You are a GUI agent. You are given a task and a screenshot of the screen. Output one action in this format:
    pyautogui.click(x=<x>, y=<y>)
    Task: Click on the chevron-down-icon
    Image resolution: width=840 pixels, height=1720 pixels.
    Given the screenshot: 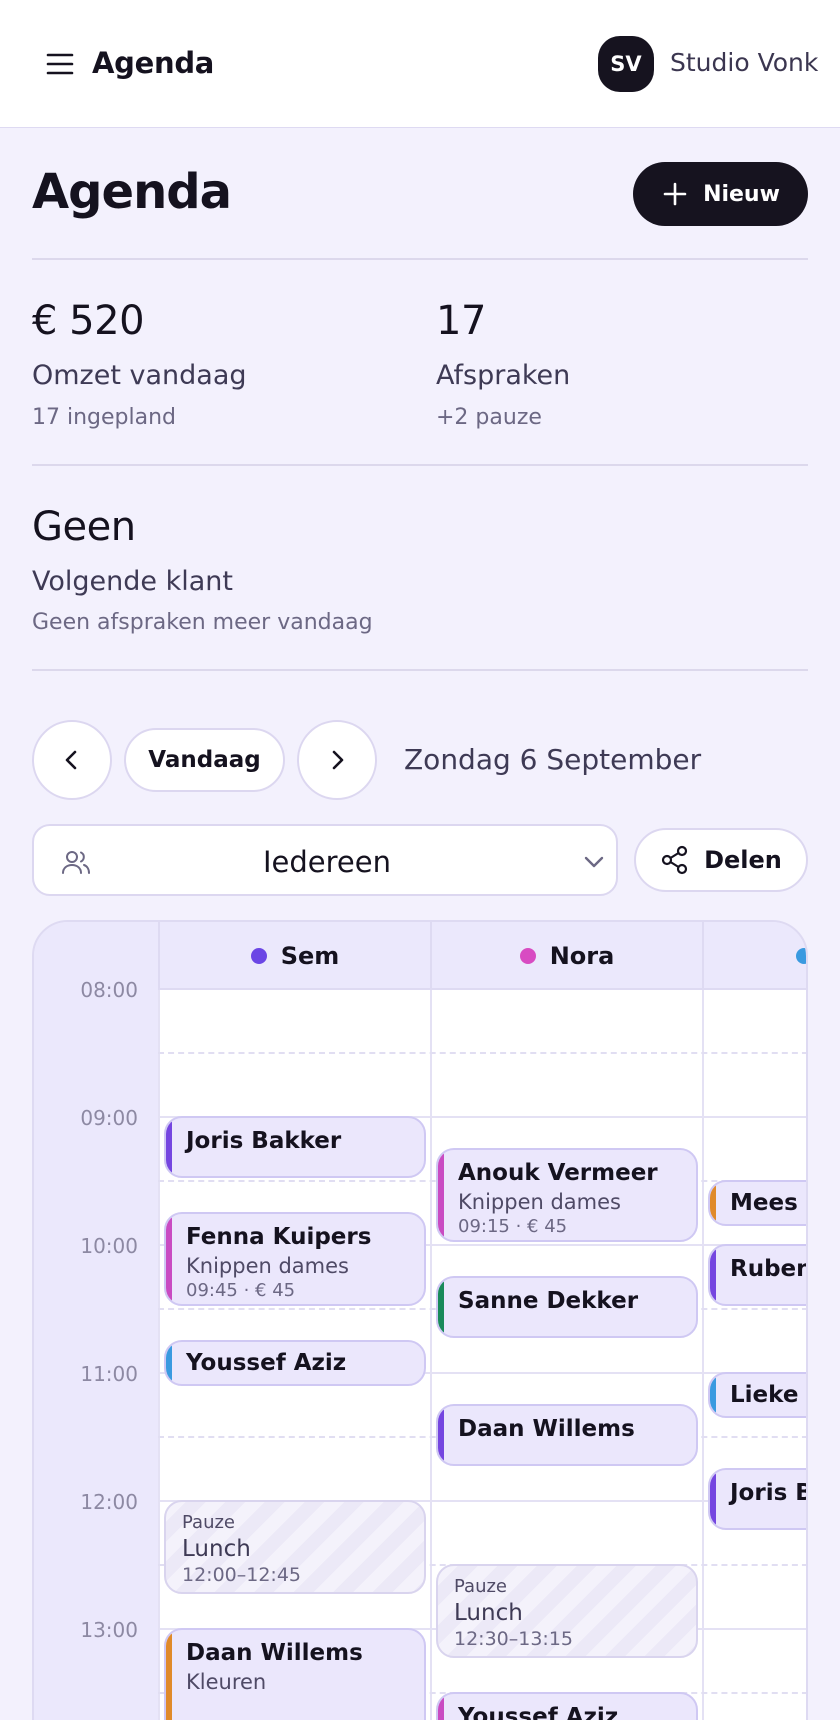 What is the action you would take?
    pyautogui.click(x=594, y=862)
    